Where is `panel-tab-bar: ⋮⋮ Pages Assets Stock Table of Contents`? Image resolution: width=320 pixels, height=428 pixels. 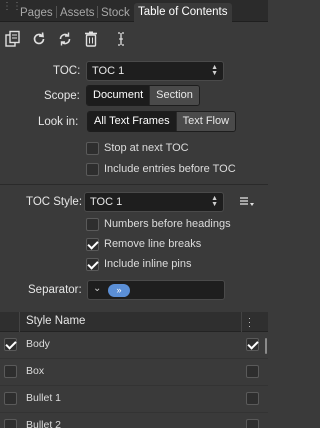
panel-tab-bar: ⋮⋮ Pages Assets Stock Table of Contents is located at coordinates (134, 11).